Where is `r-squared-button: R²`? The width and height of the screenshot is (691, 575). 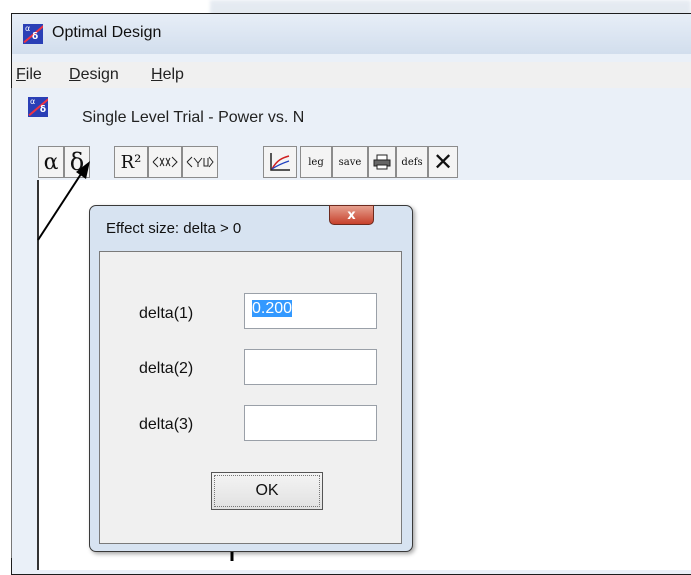
r-squared-button: R² is located at coordinates (131, 162).